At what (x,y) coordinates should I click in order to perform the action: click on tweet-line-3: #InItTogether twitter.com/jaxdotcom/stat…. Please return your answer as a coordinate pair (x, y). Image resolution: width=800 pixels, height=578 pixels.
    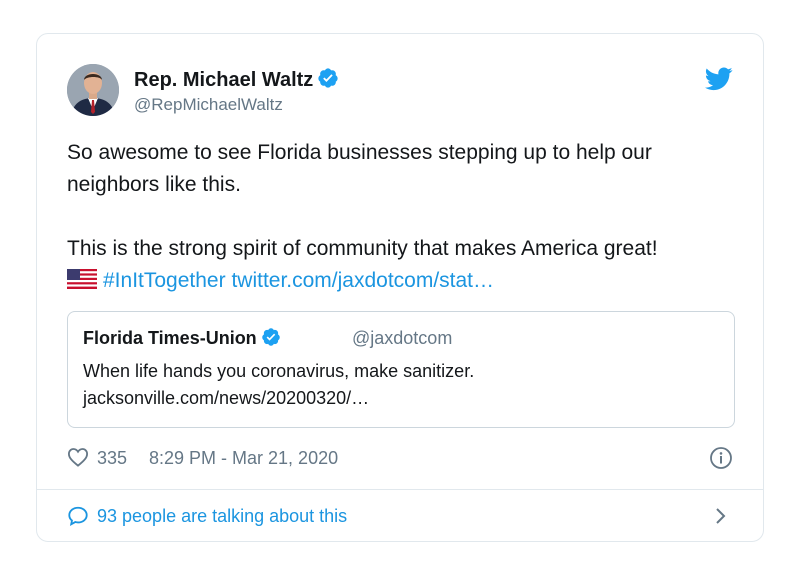
    Looking at the image, I should click on (402, 282).